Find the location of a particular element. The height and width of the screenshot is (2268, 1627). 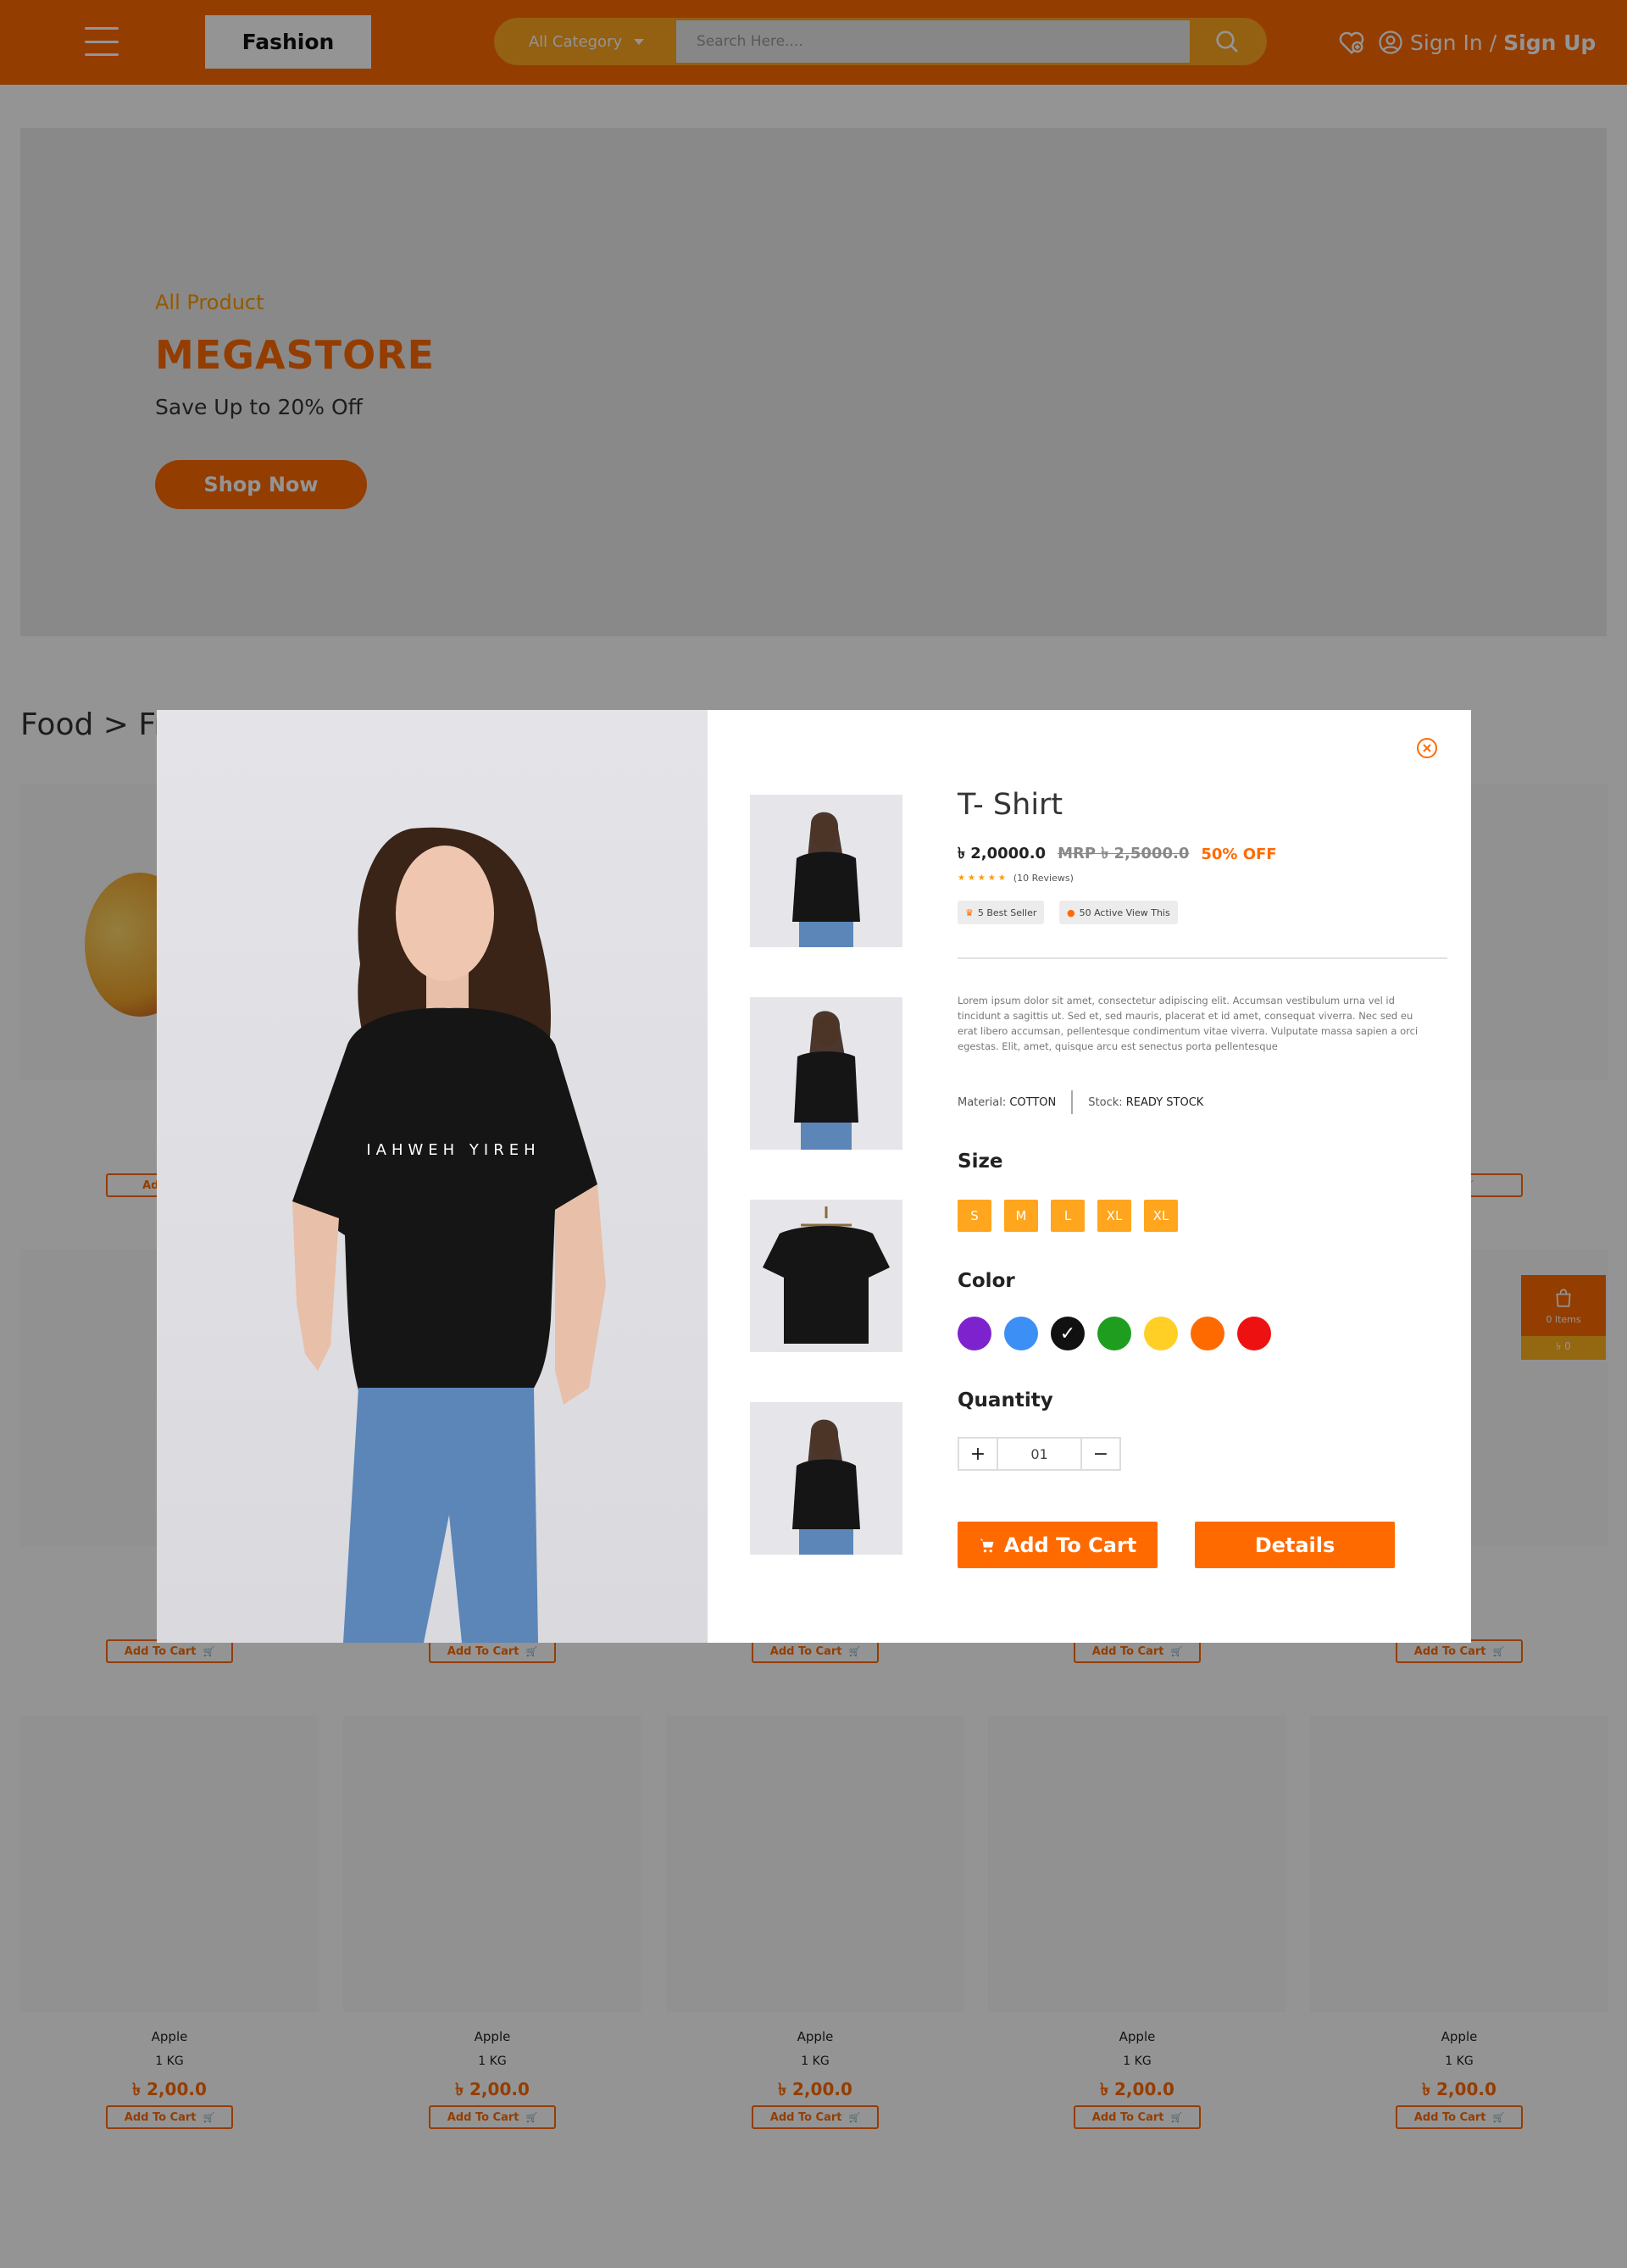

discount-label: 50% OFF is located at coordinates (1239, 854).